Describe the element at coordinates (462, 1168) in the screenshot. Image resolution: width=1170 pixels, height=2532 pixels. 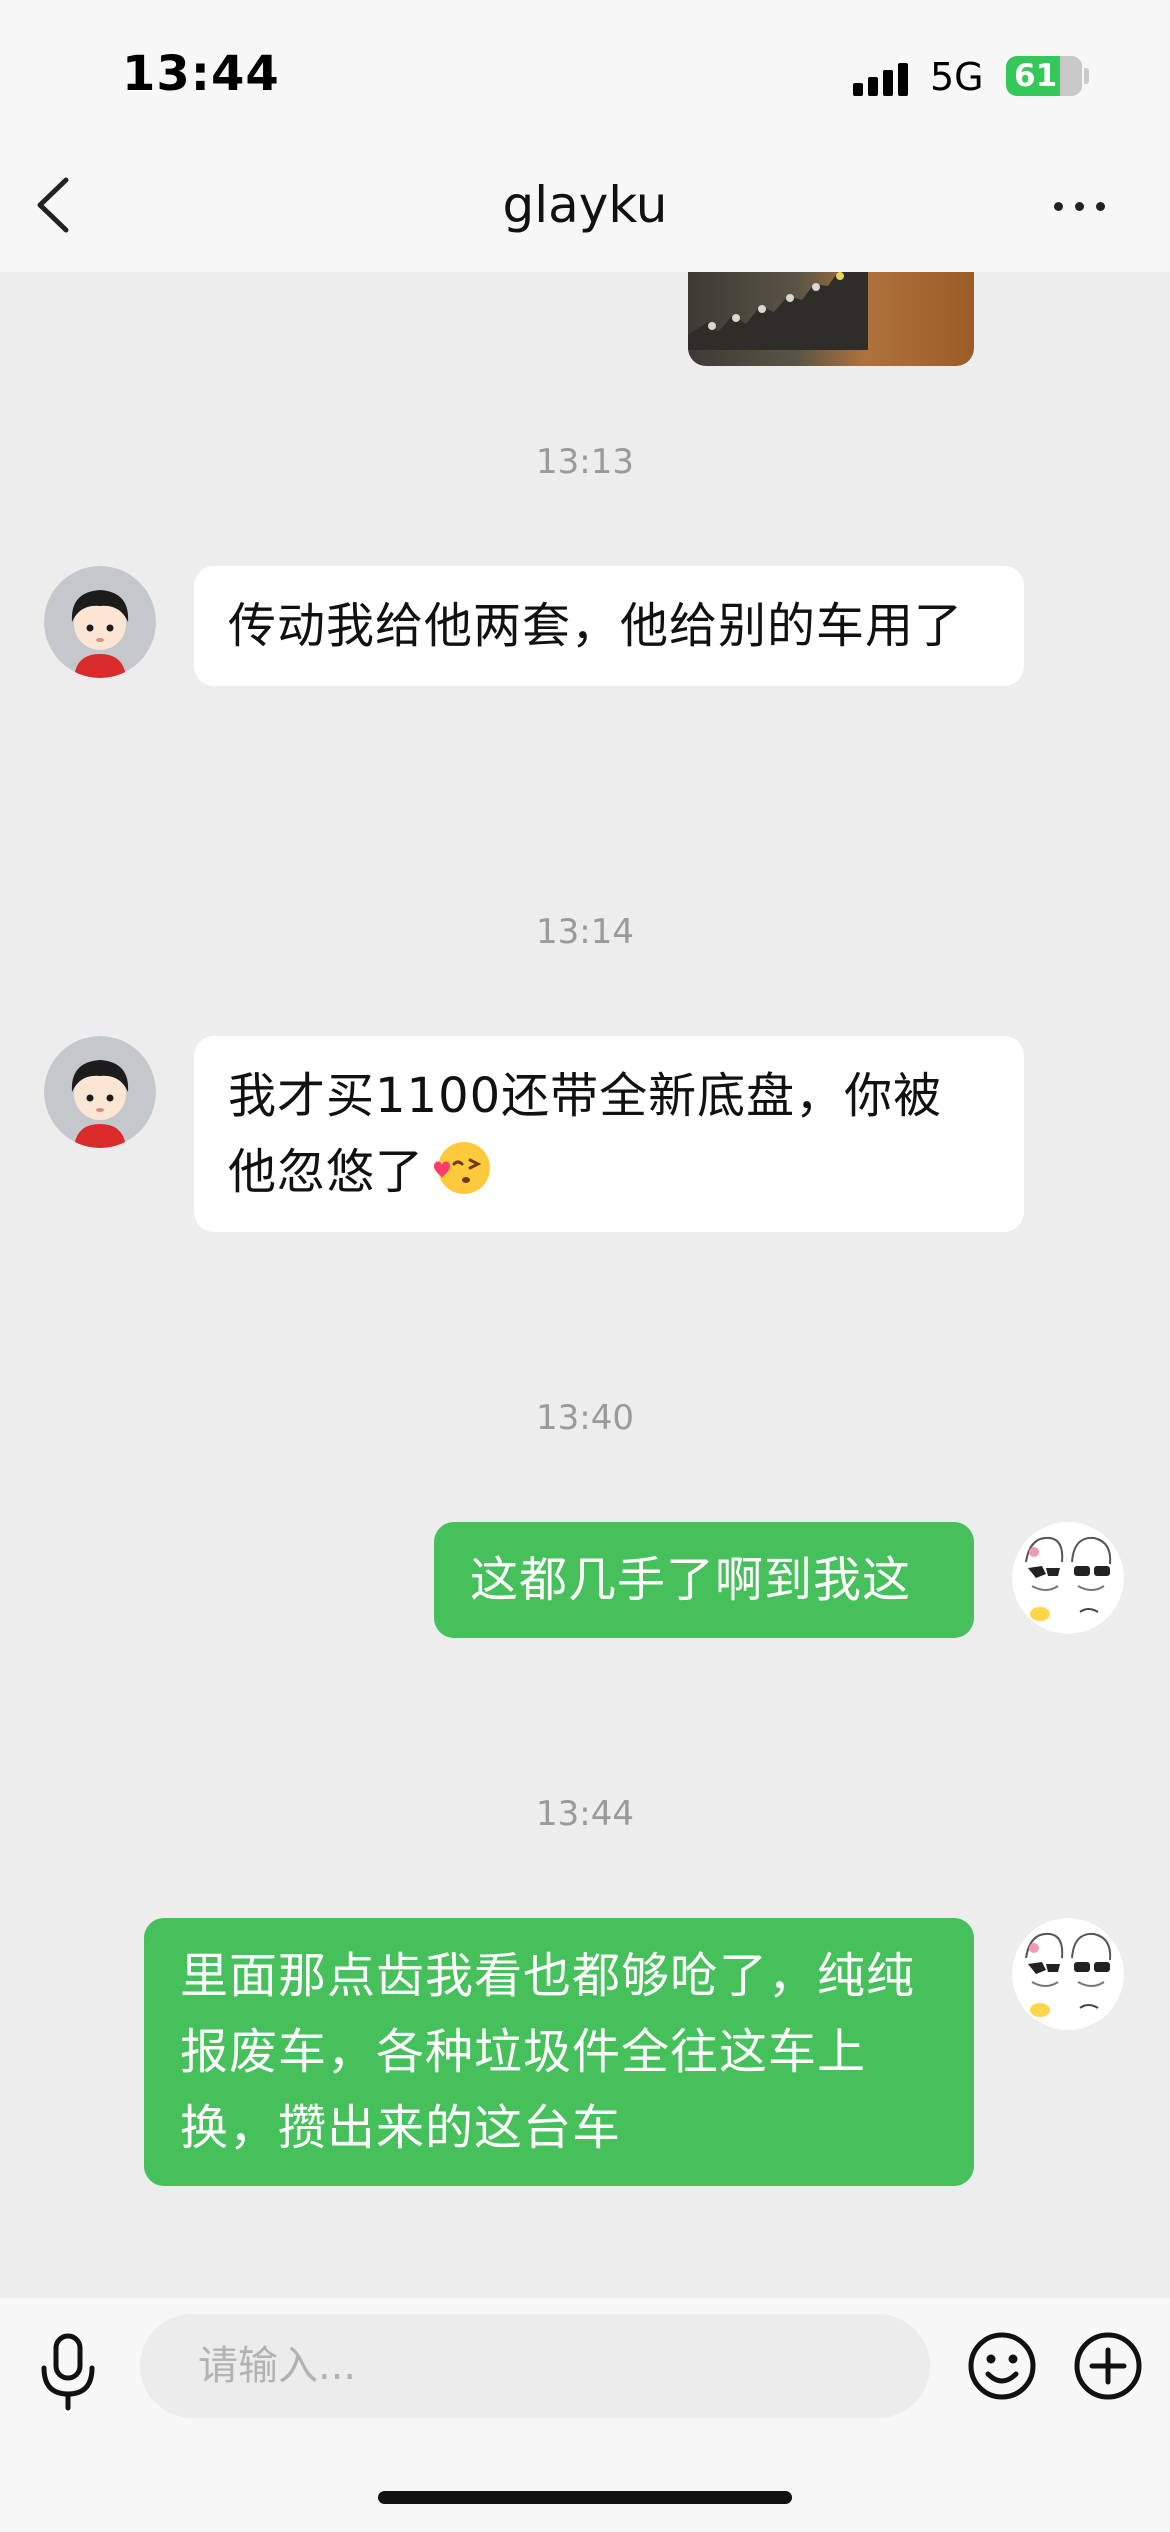
I see `blowing-kiss-emoji` at that location.